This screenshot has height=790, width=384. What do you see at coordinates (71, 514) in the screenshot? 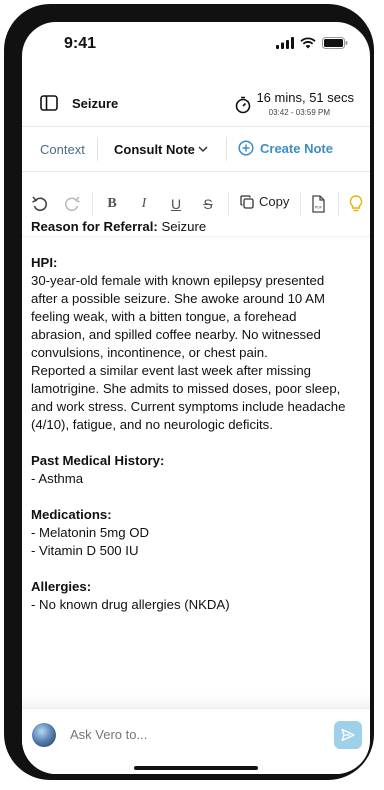
I see `medications-heading: Medications:` at bounding box center [71, 514].